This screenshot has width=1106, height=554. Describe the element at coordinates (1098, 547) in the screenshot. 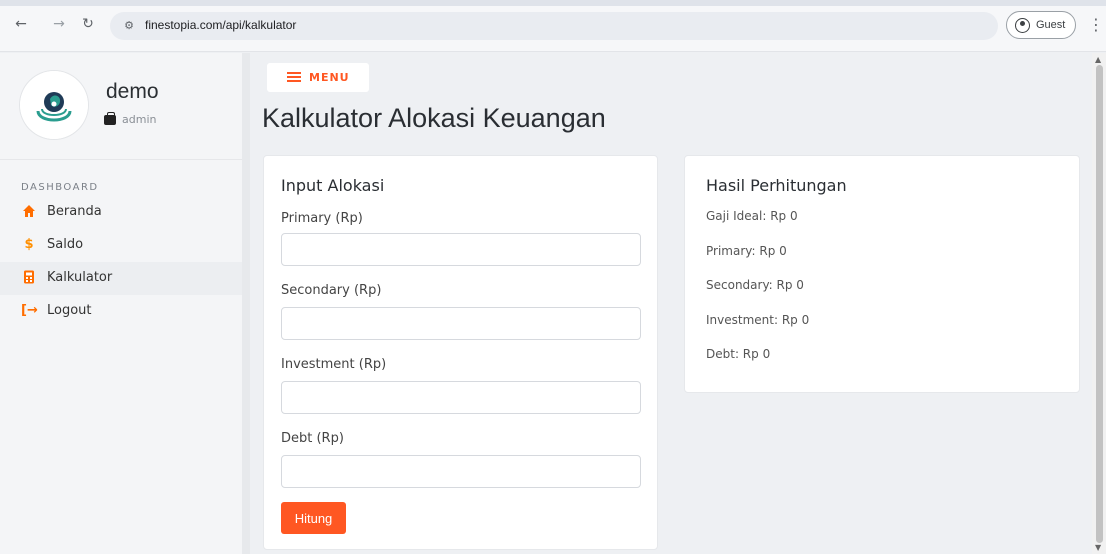

I see `scroll-down-icon: ▼` at that location.